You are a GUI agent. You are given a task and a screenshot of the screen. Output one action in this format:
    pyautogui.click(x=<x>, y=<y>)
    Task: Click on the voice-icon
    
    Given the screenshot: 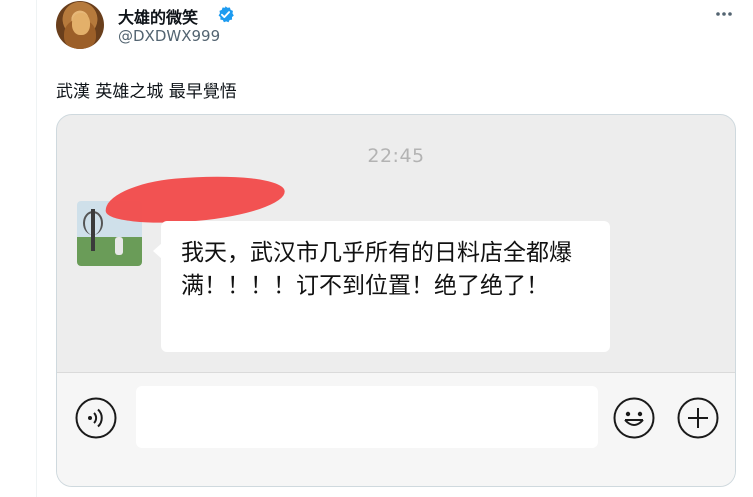 What is the action you would take?
    pyautogui.click(x=96, y=418)
    